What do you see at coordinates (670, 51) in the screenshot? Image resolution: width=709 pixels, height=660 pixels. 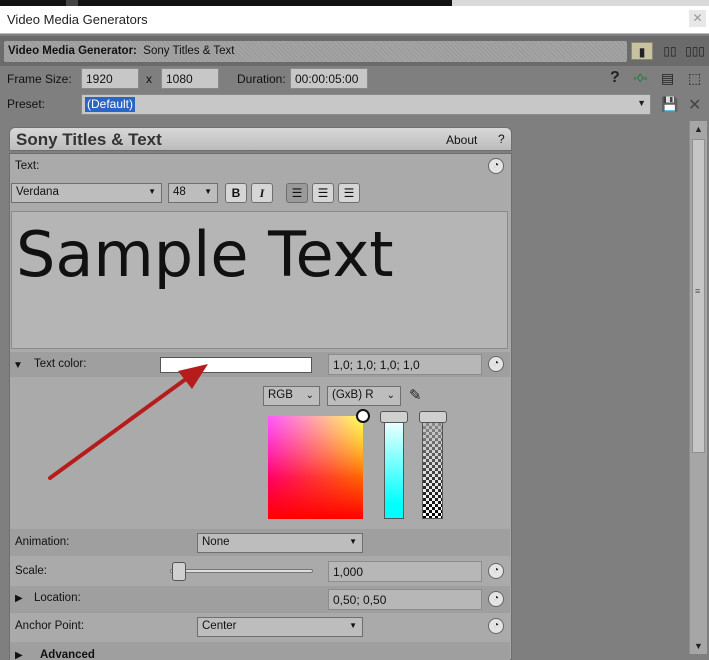 I see `two-column-view-icon: ▯▯` at bounding box center [670, 51].